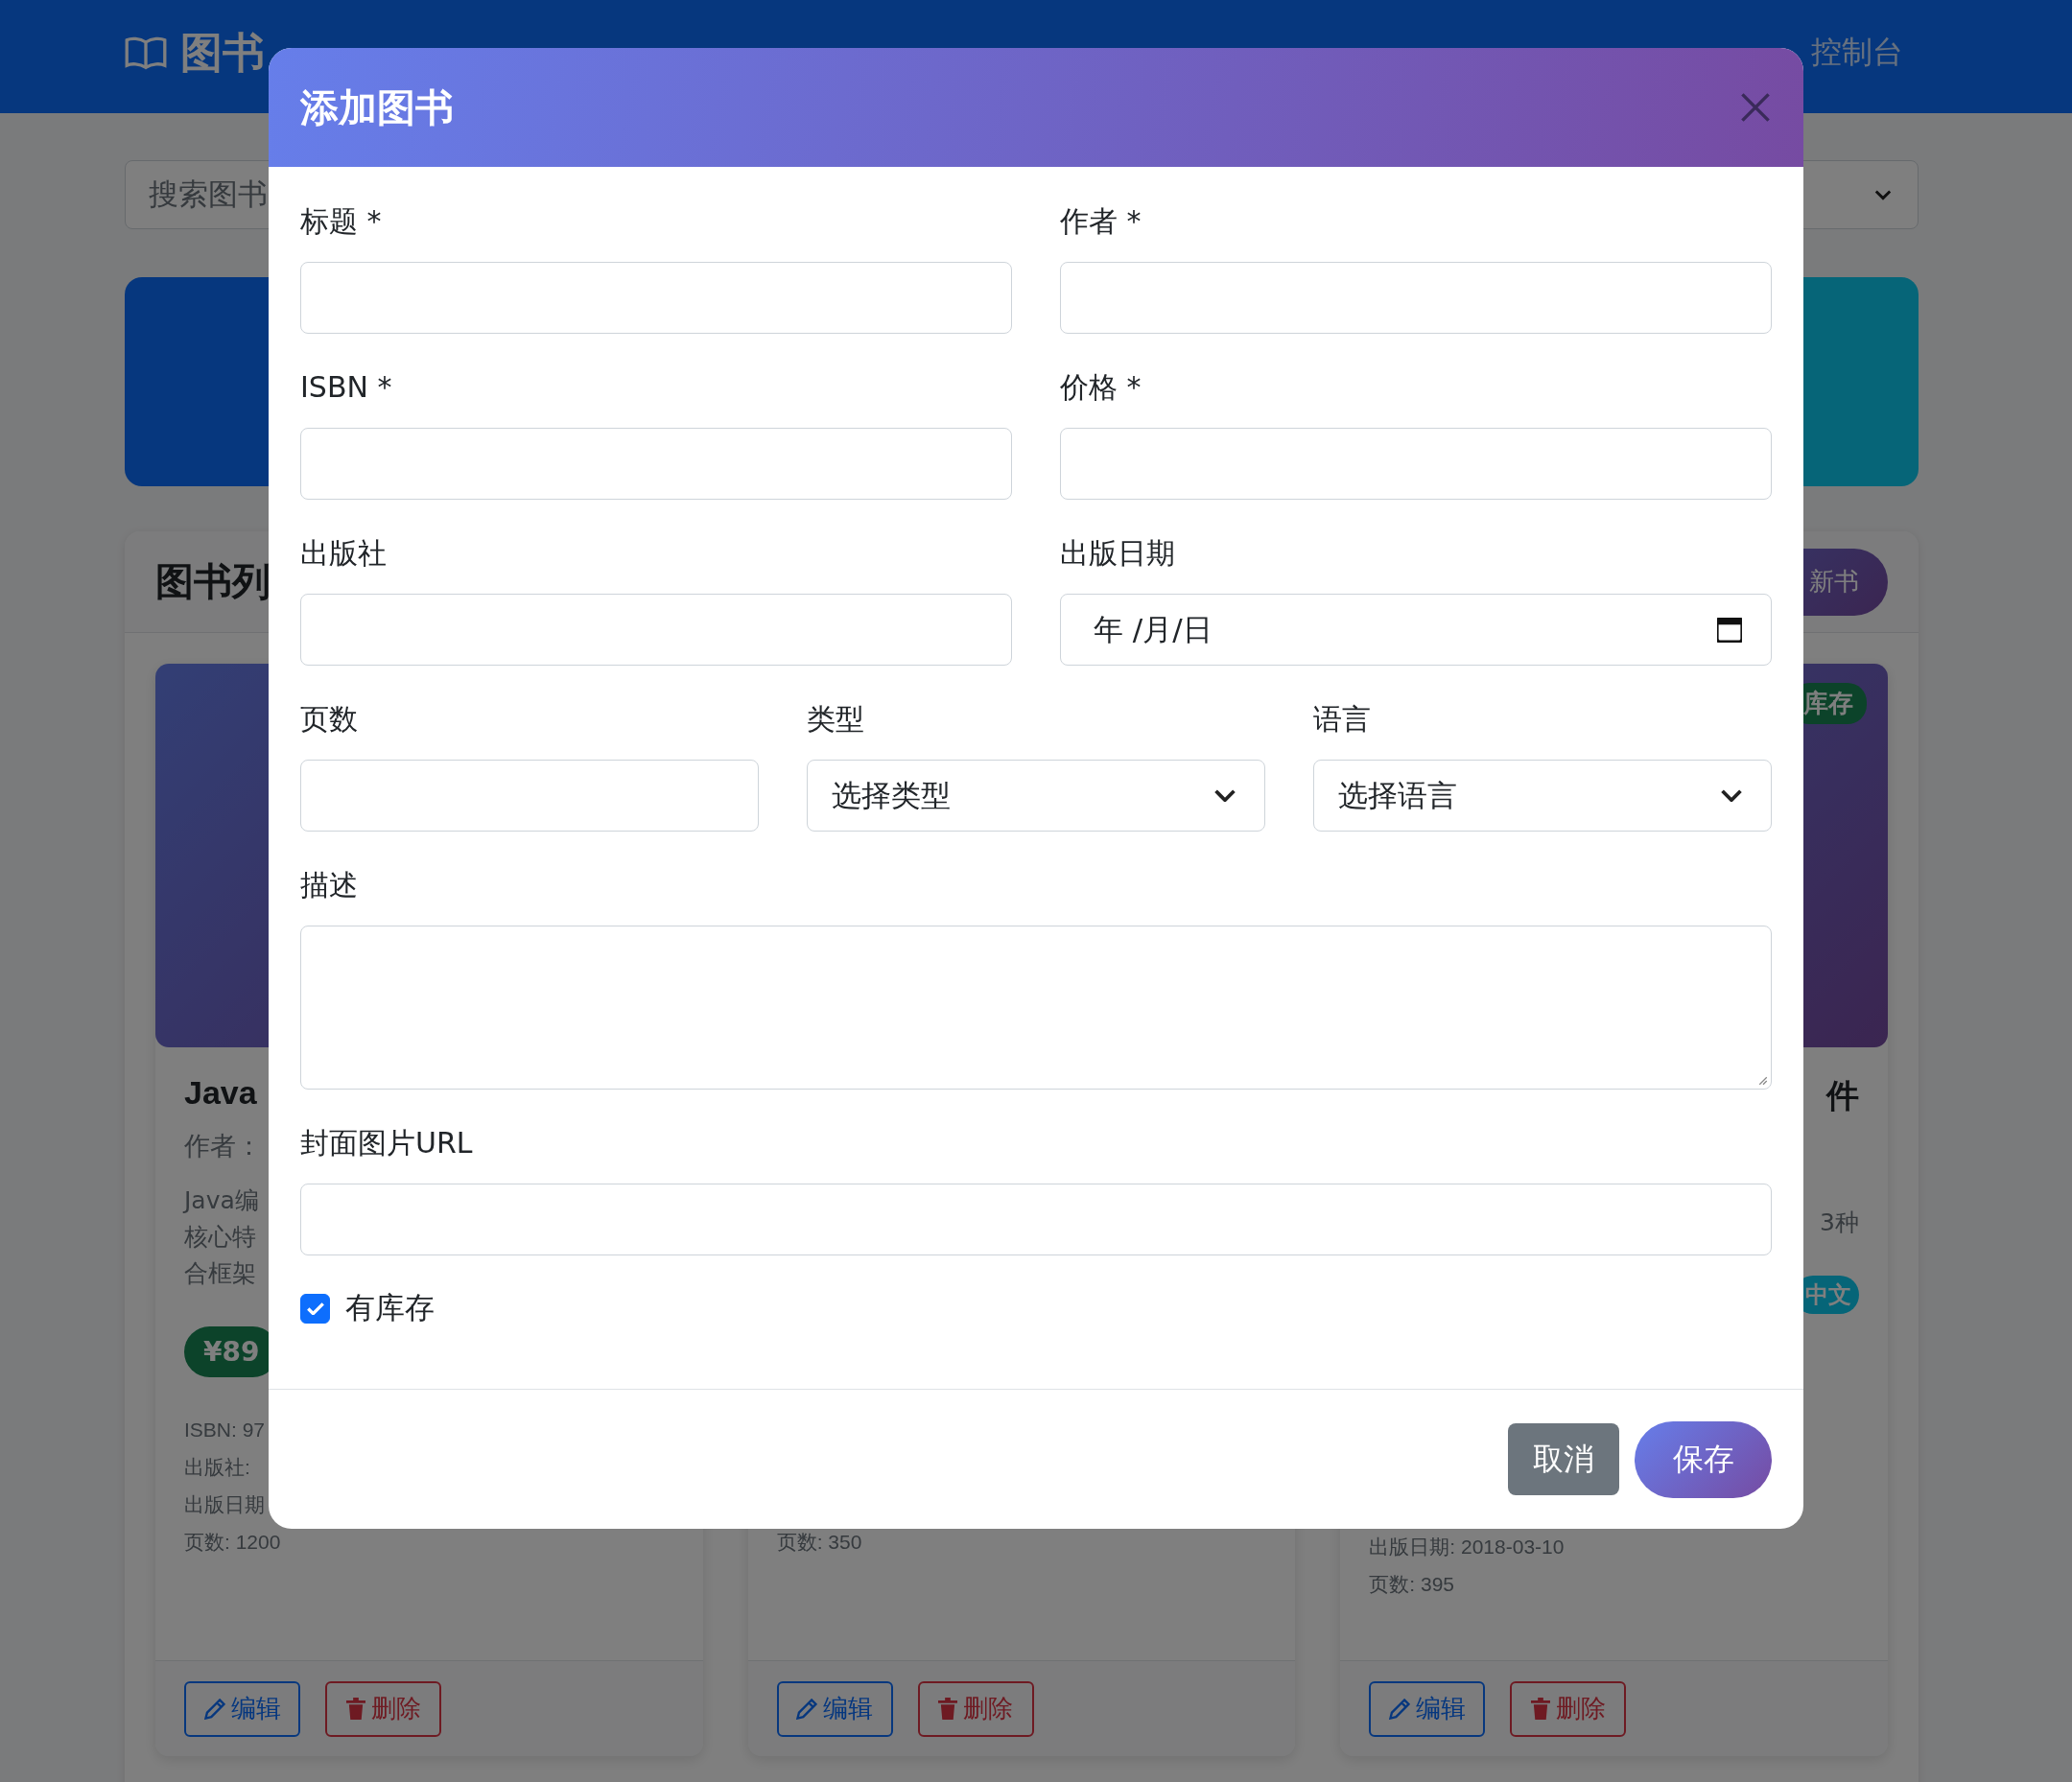 This screenshot has height=1782, width=2072. Describe the element at coordinates (213, 581) in the screenshot. I see `panel-title: 图书列` at that location.